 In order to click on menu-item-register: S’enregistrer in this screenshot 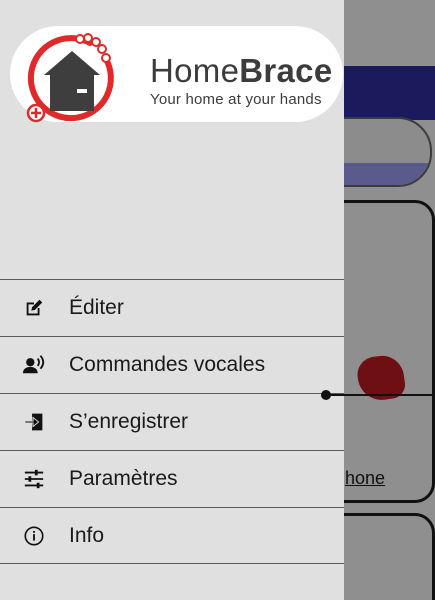, I will do `click(172, 421)`.